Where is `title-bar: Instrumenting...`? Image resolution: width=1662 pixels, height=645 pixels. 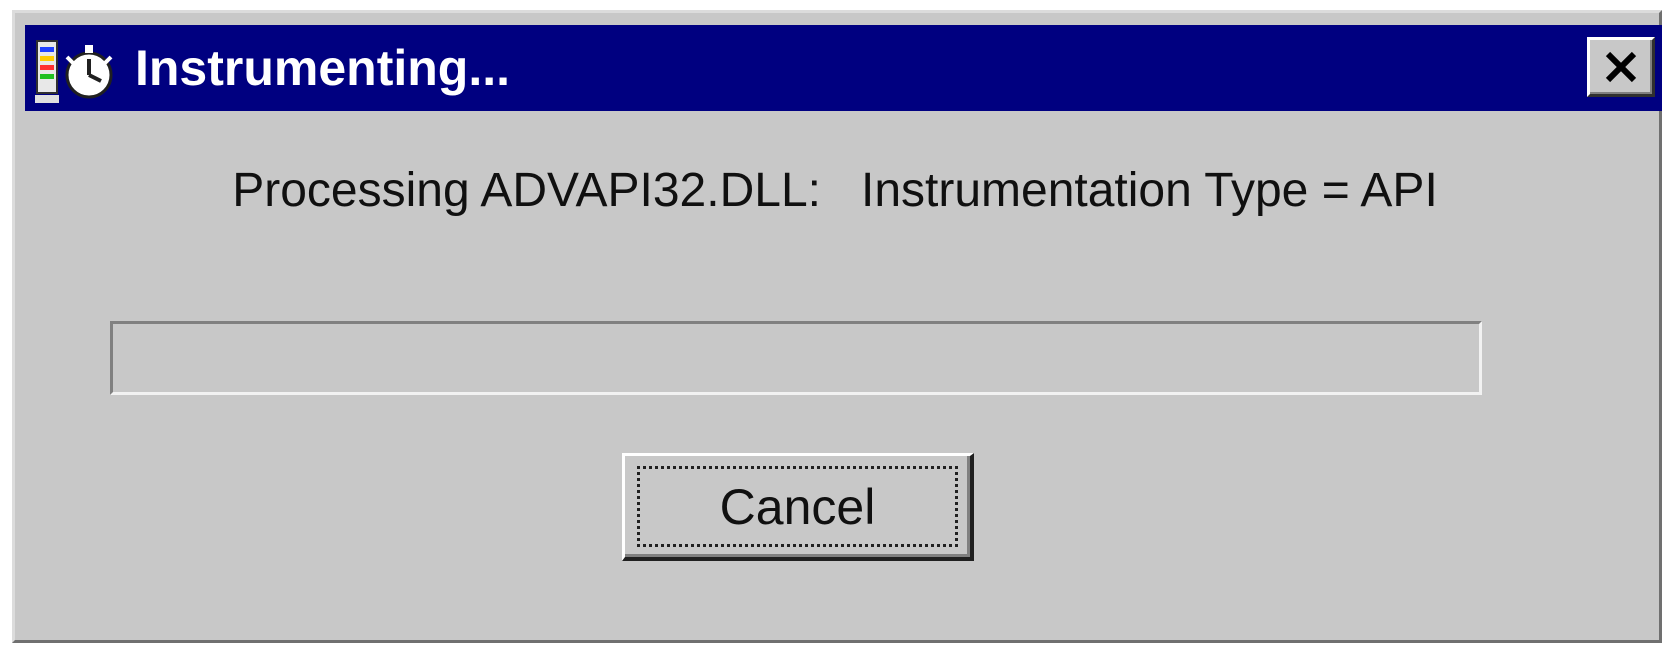
title-bar: Instrumenting... is located at coordinates (843, 68).